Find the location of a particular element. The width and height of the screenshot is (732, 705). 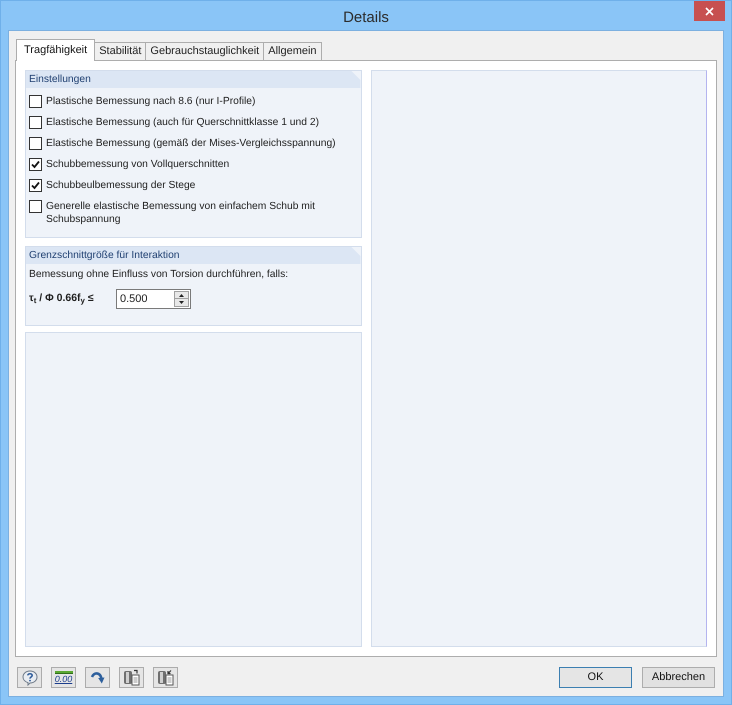

checkbox-label: Generelle elastische Bemessung von einfachem Schub mit Schubspannung is located at coordinates (196, 213).